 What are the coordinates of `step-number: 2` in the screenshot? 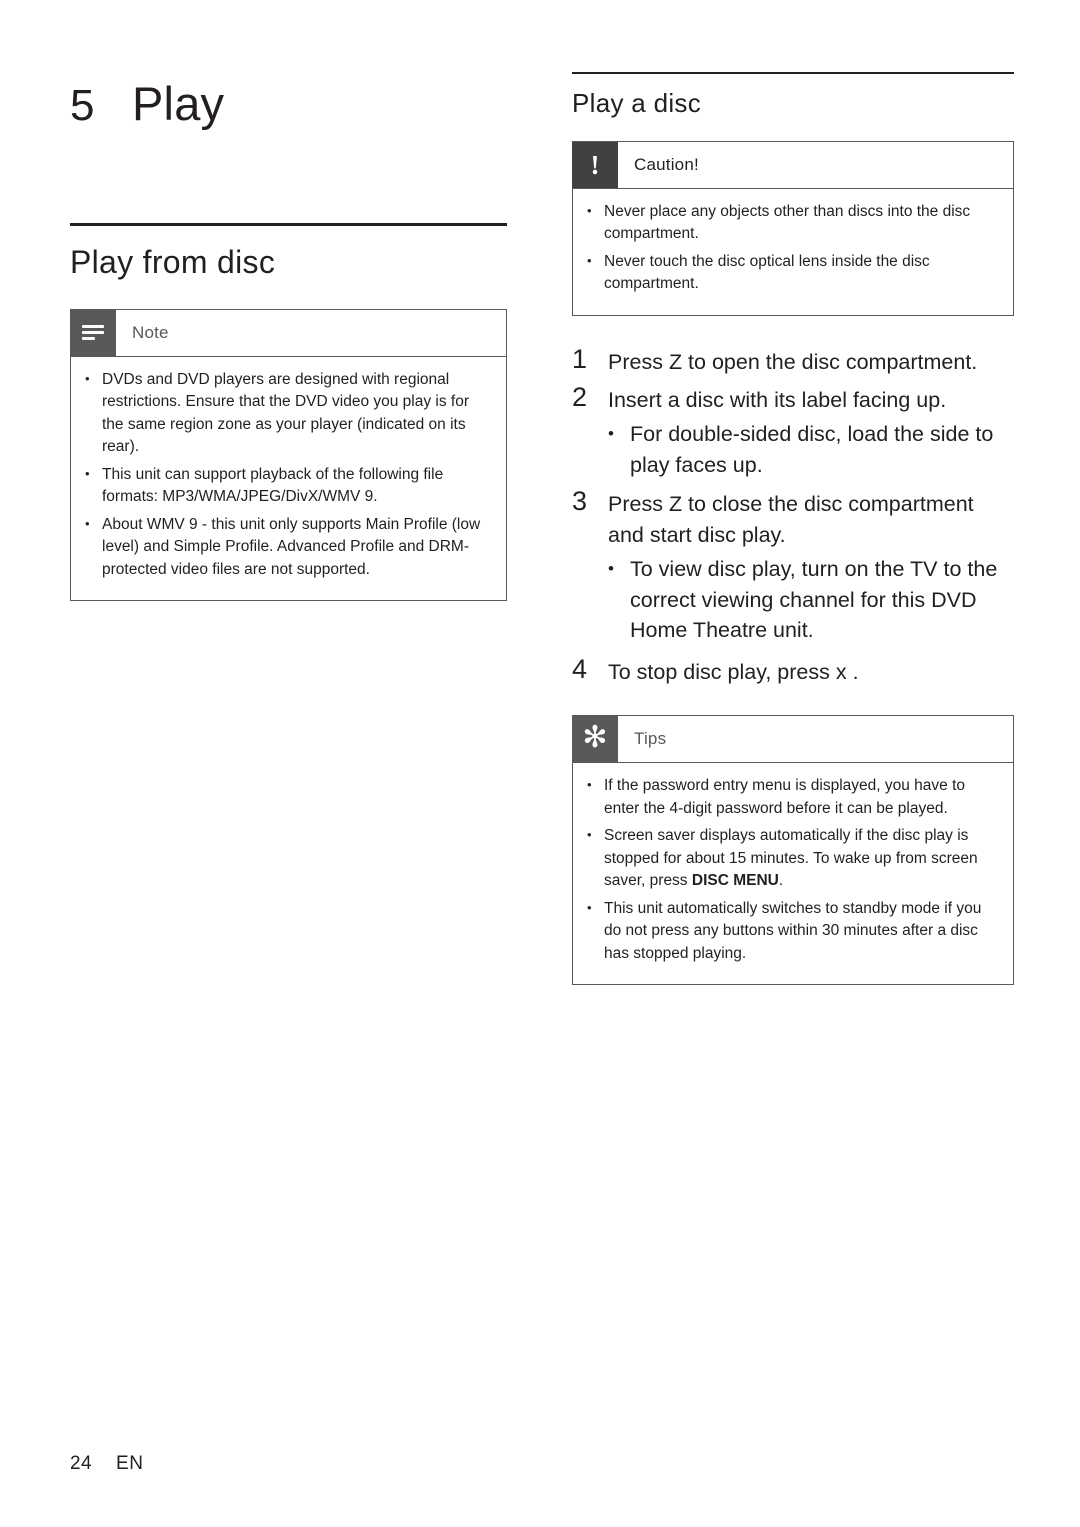 It's located at (580, 396).